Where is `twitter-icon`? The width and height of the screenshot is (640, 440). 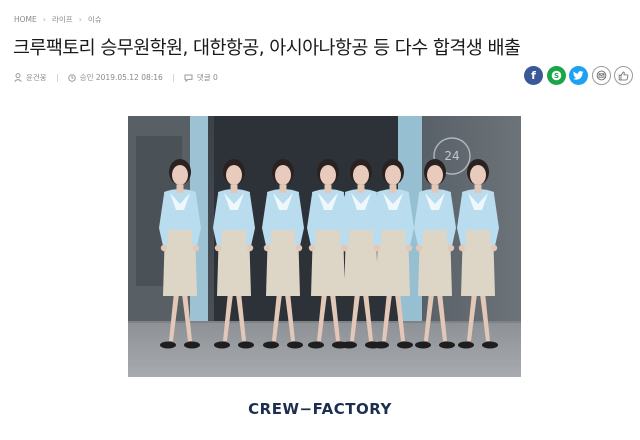
twitter-icon is located at coordinates (578, 75).